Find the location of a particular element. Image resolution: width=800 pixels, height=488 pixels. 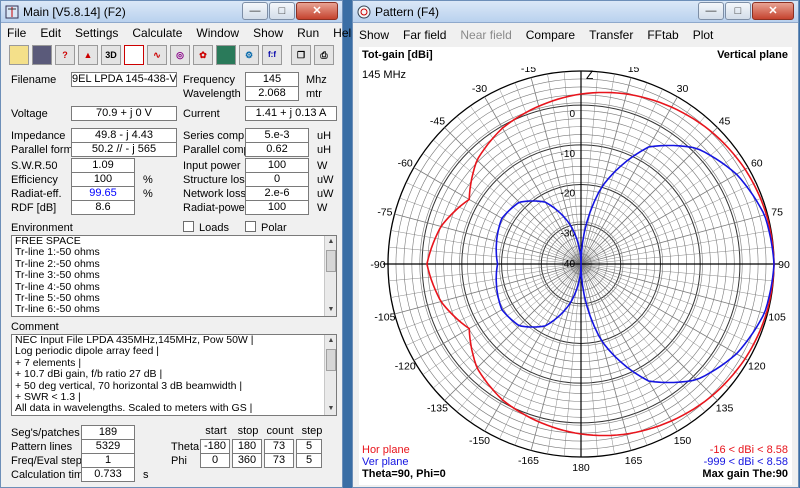

impedance-field: 49.8 - j 4.43 is located at coordinates (124, 135).